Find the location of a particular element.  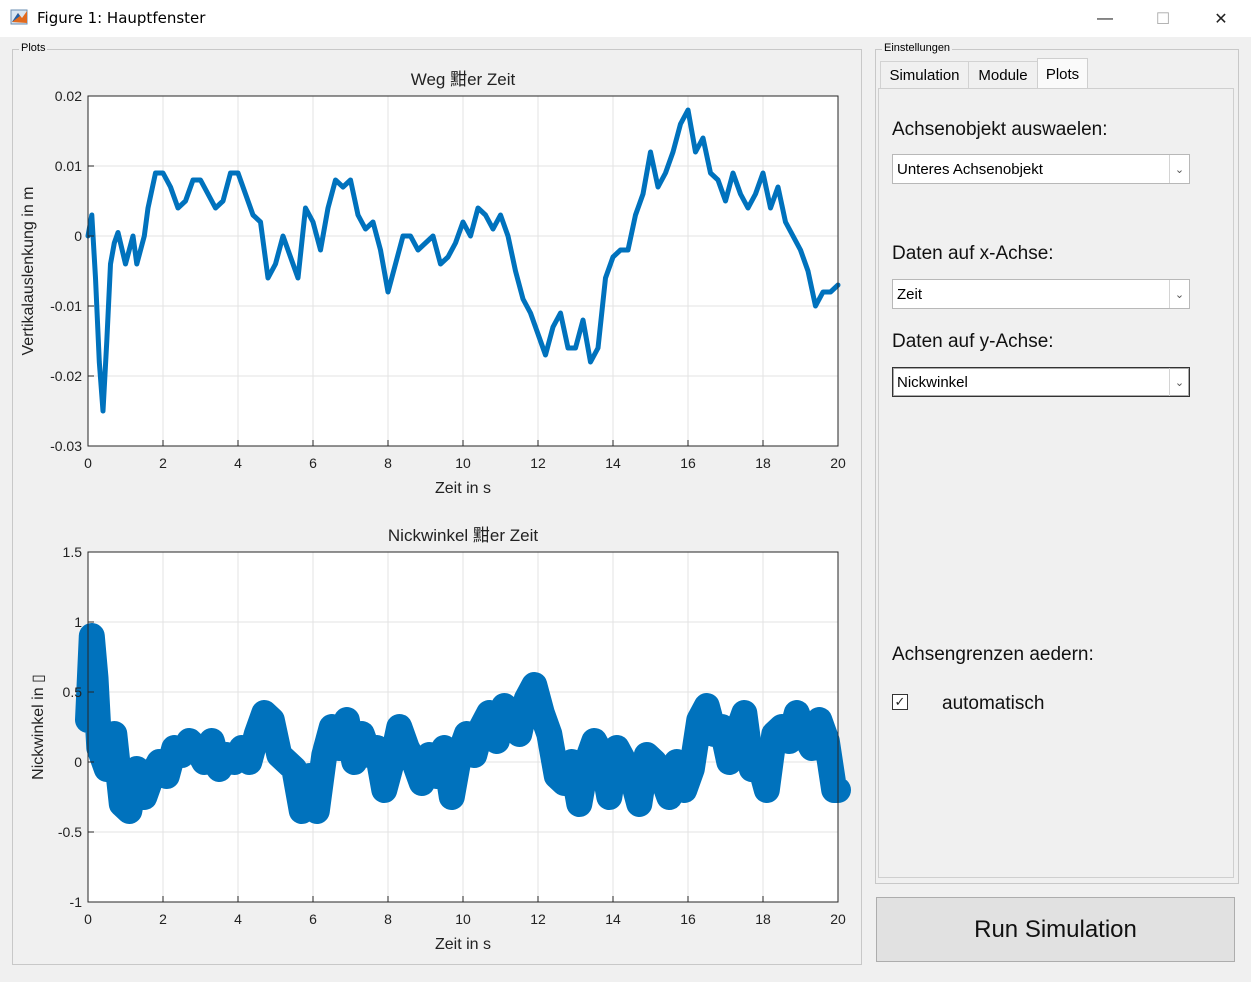

tab-module: Module is located at coordinates (1003, 74).